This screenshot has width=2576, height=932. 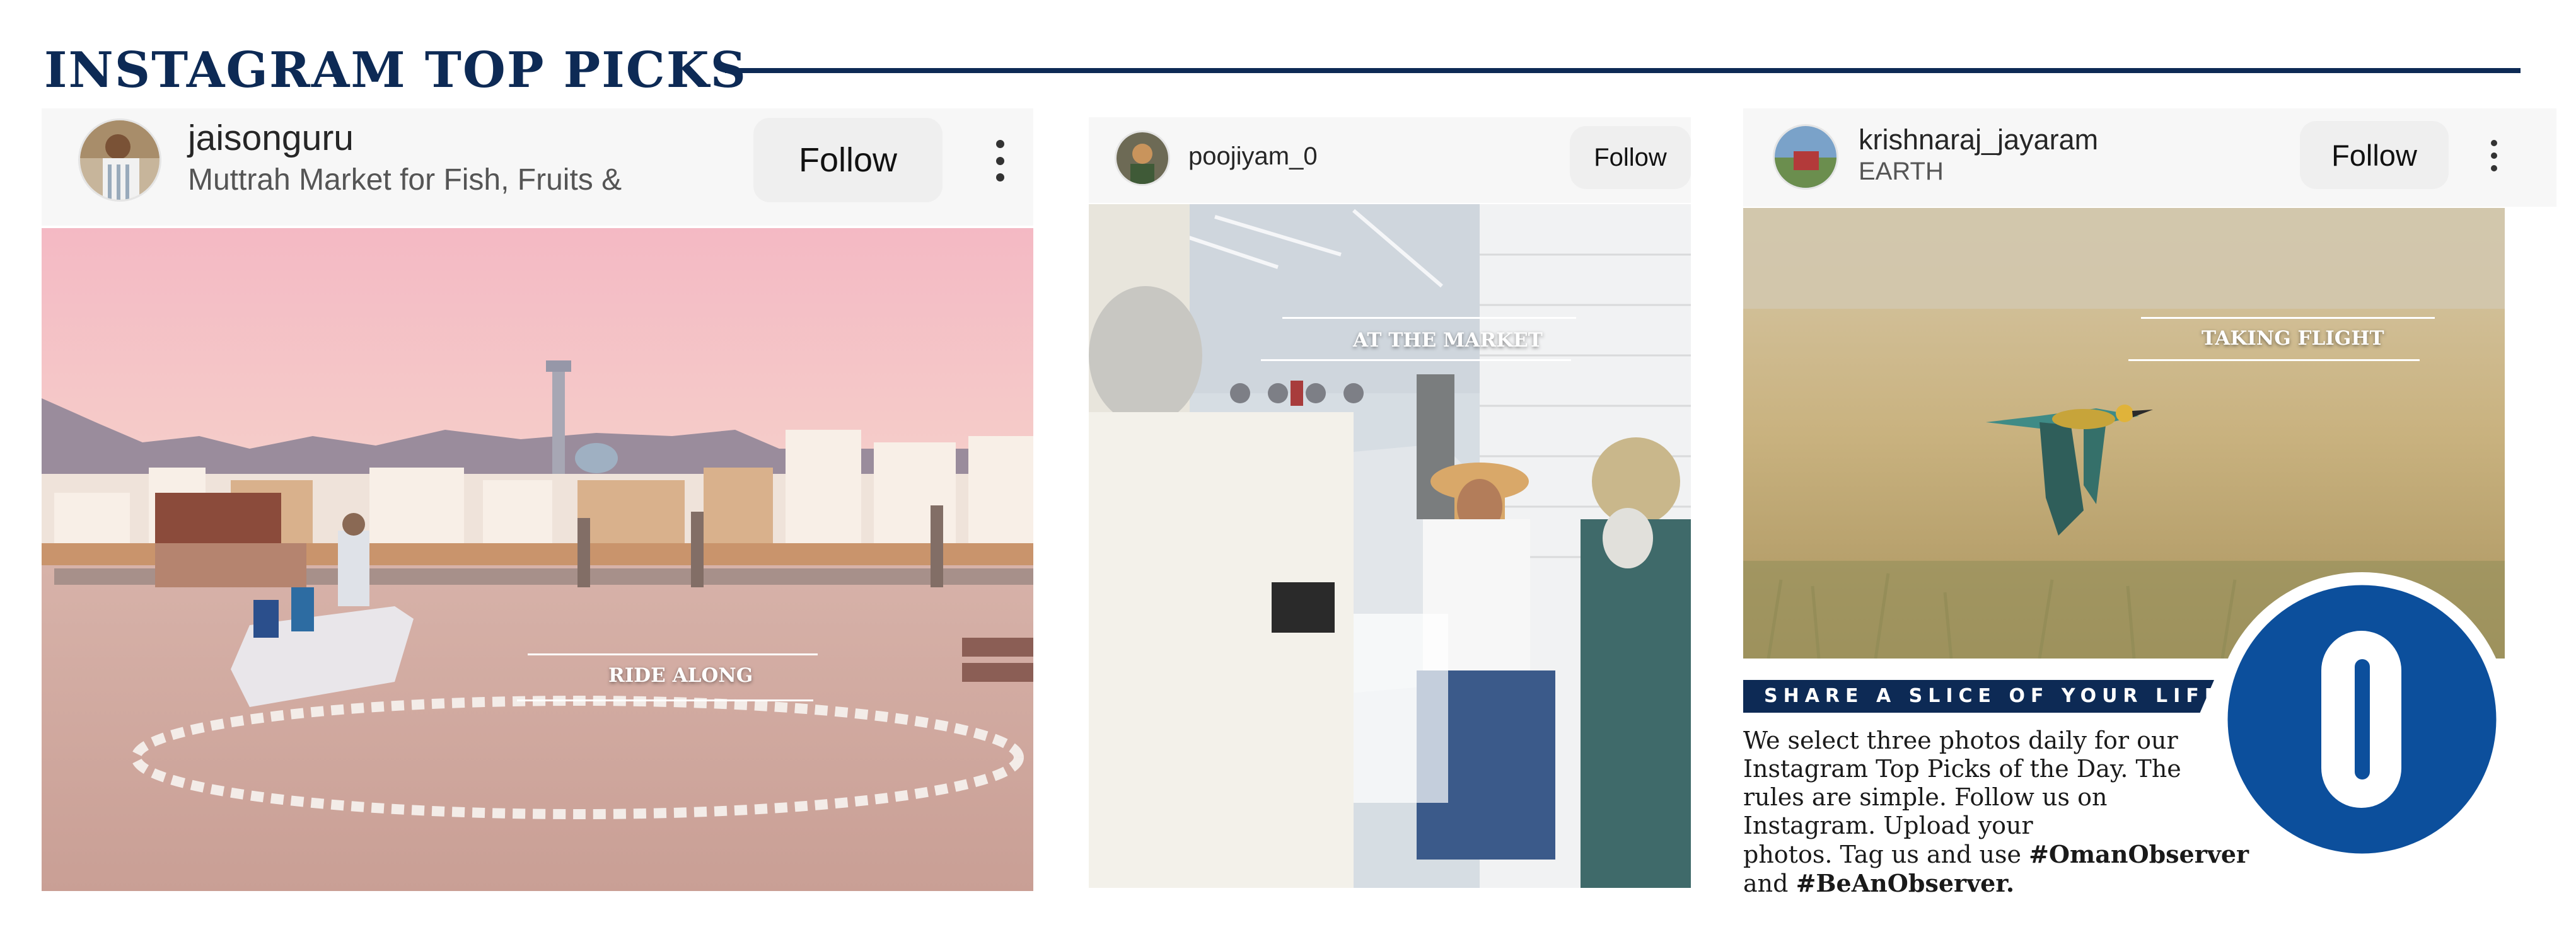 I want to click on hashtag-be-an-observer: #BeAnObserver., so click(x=1905, y=883).